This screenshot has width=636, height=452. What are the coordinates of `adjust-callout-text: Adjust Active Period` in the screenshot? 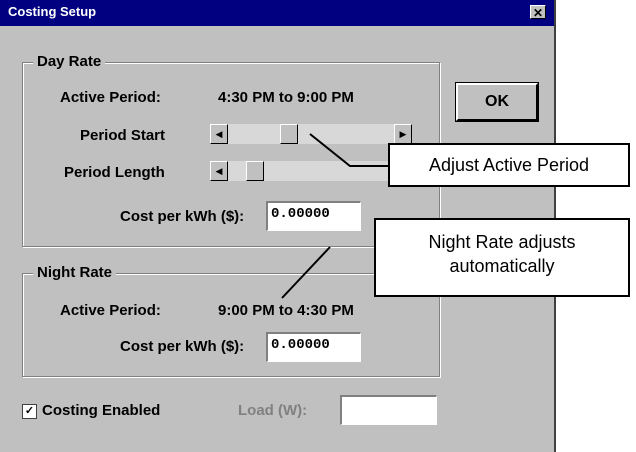 It's located at (509, 165).